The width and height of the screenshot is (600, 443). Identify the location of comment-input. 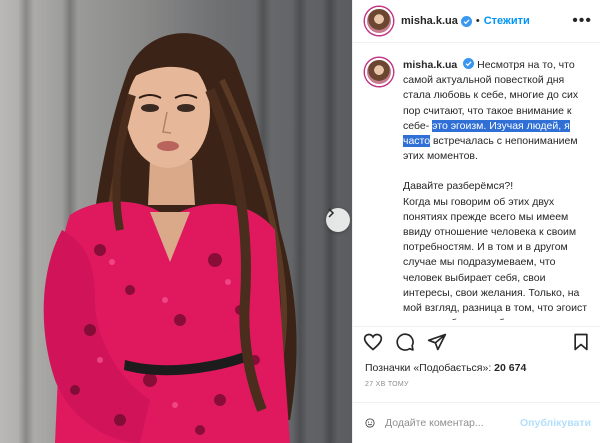
(452, 423).